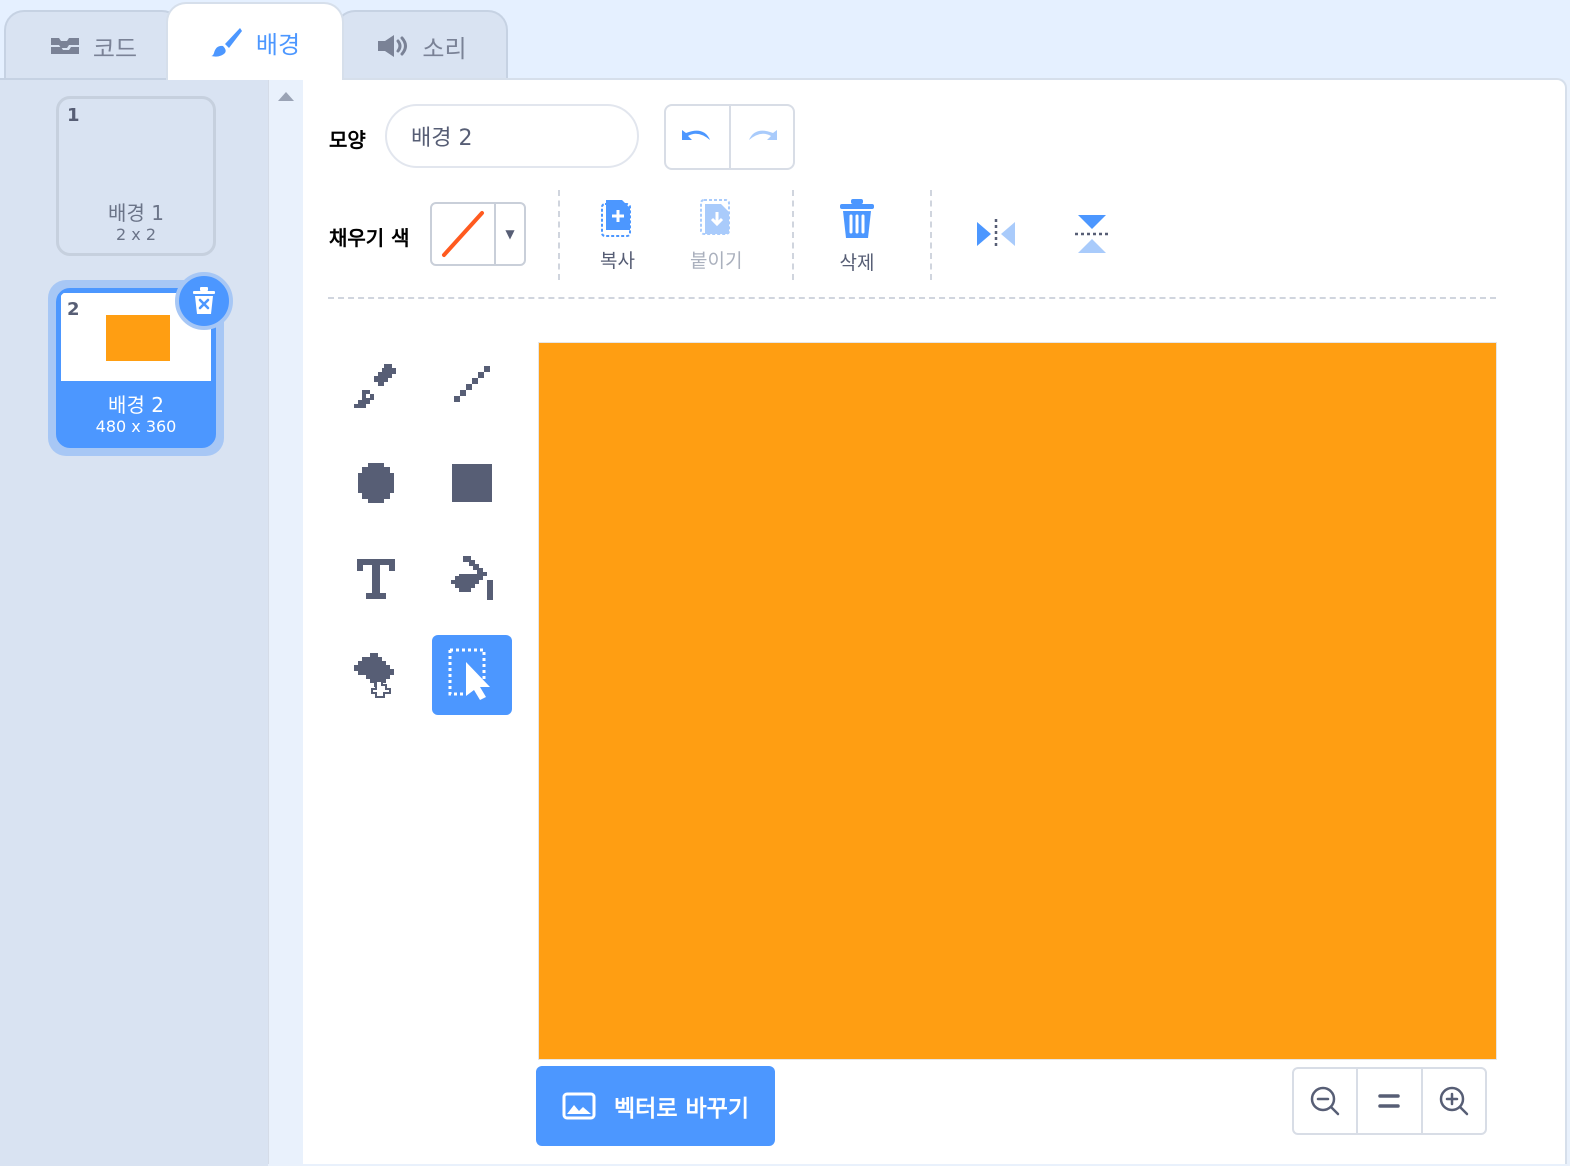 The height and width of the screenshot is (1166, 1570). I want to click on costume-number: 2, so click(73, 309).